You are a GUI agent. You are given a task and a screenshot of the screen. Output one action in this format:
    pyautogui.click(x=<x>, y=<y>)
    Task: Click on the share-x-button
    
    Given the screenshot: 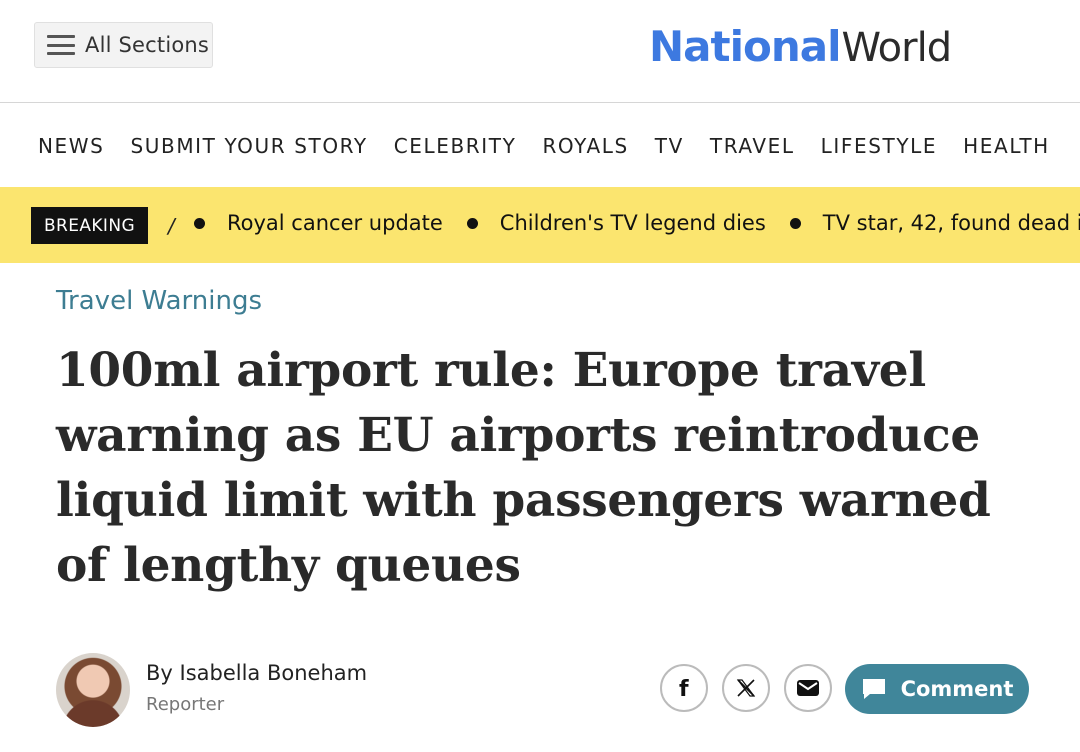 What is the action you would take?
    pyautogui.click(x=746, y=688)
    